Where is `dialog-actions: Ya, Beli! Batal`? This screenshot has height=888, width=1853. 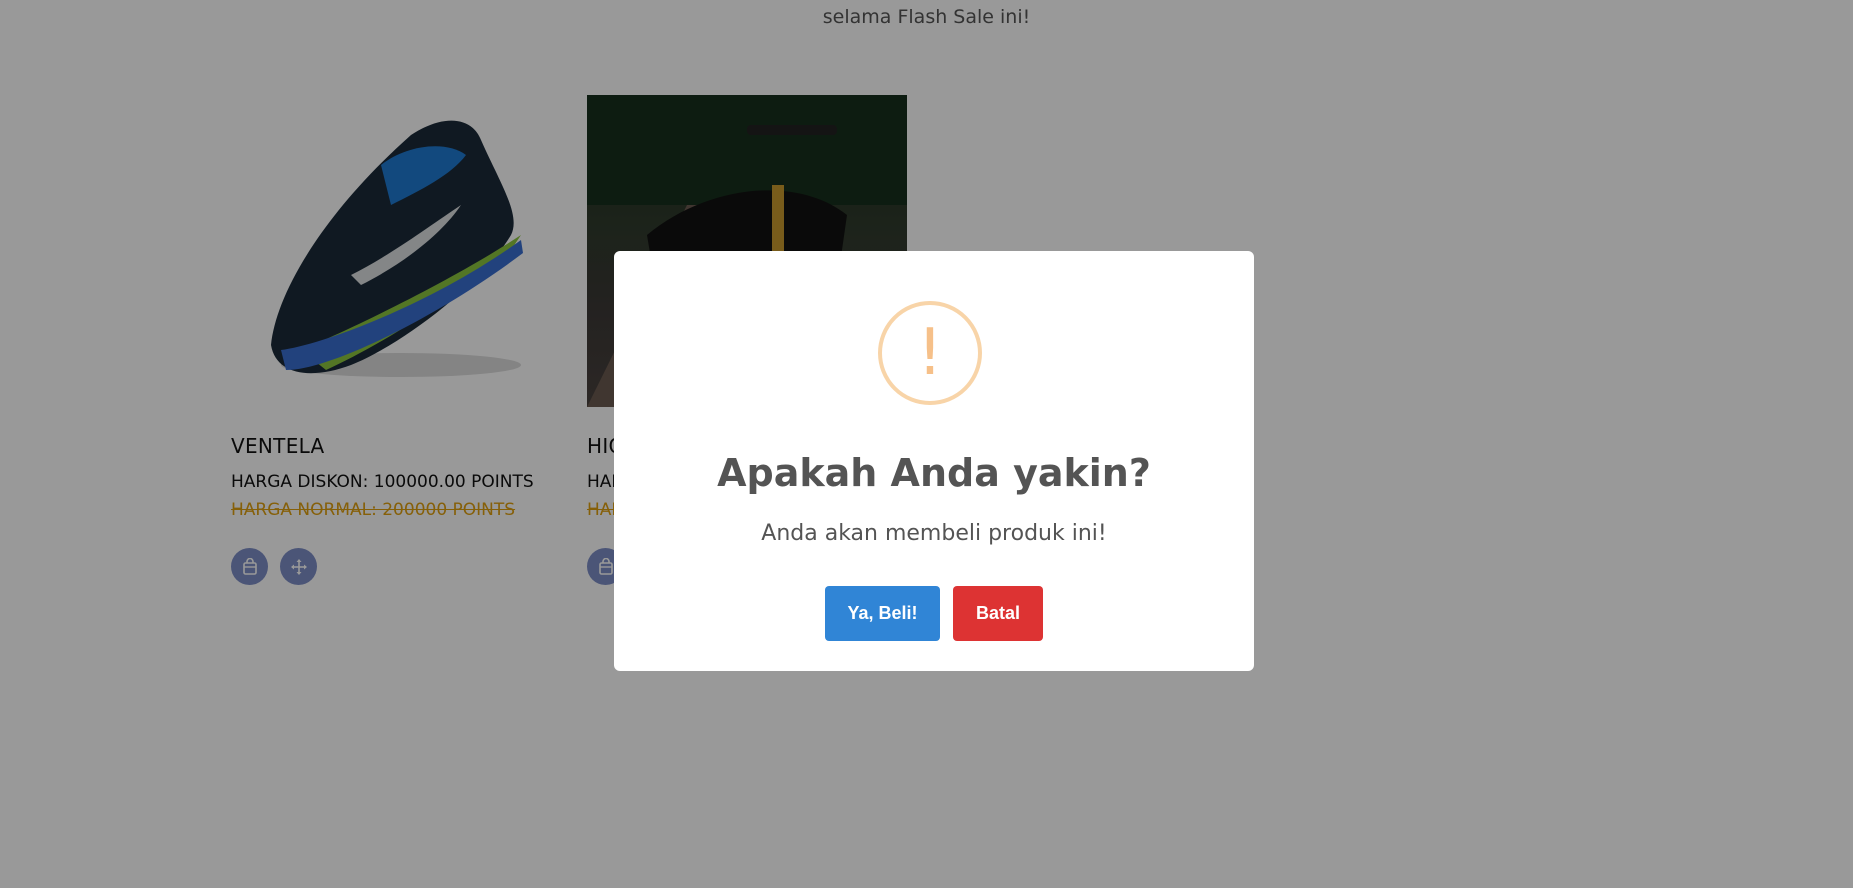
dialog-actions: Ya, Beli! Batal is located at coordinates (934, 613).